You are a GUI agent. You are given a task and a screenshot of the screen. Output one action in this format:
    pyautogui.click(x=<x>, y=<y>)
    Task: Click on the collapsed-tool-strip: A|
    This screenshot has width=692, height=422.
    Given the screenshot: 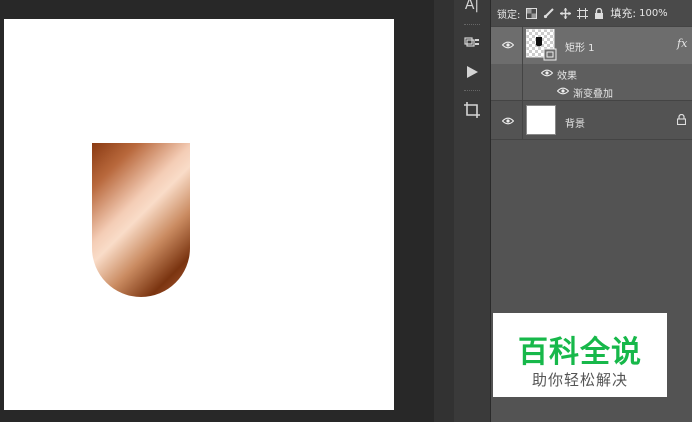 What is the action you would take?
    pyautogui.click(x=472, y=211)
    